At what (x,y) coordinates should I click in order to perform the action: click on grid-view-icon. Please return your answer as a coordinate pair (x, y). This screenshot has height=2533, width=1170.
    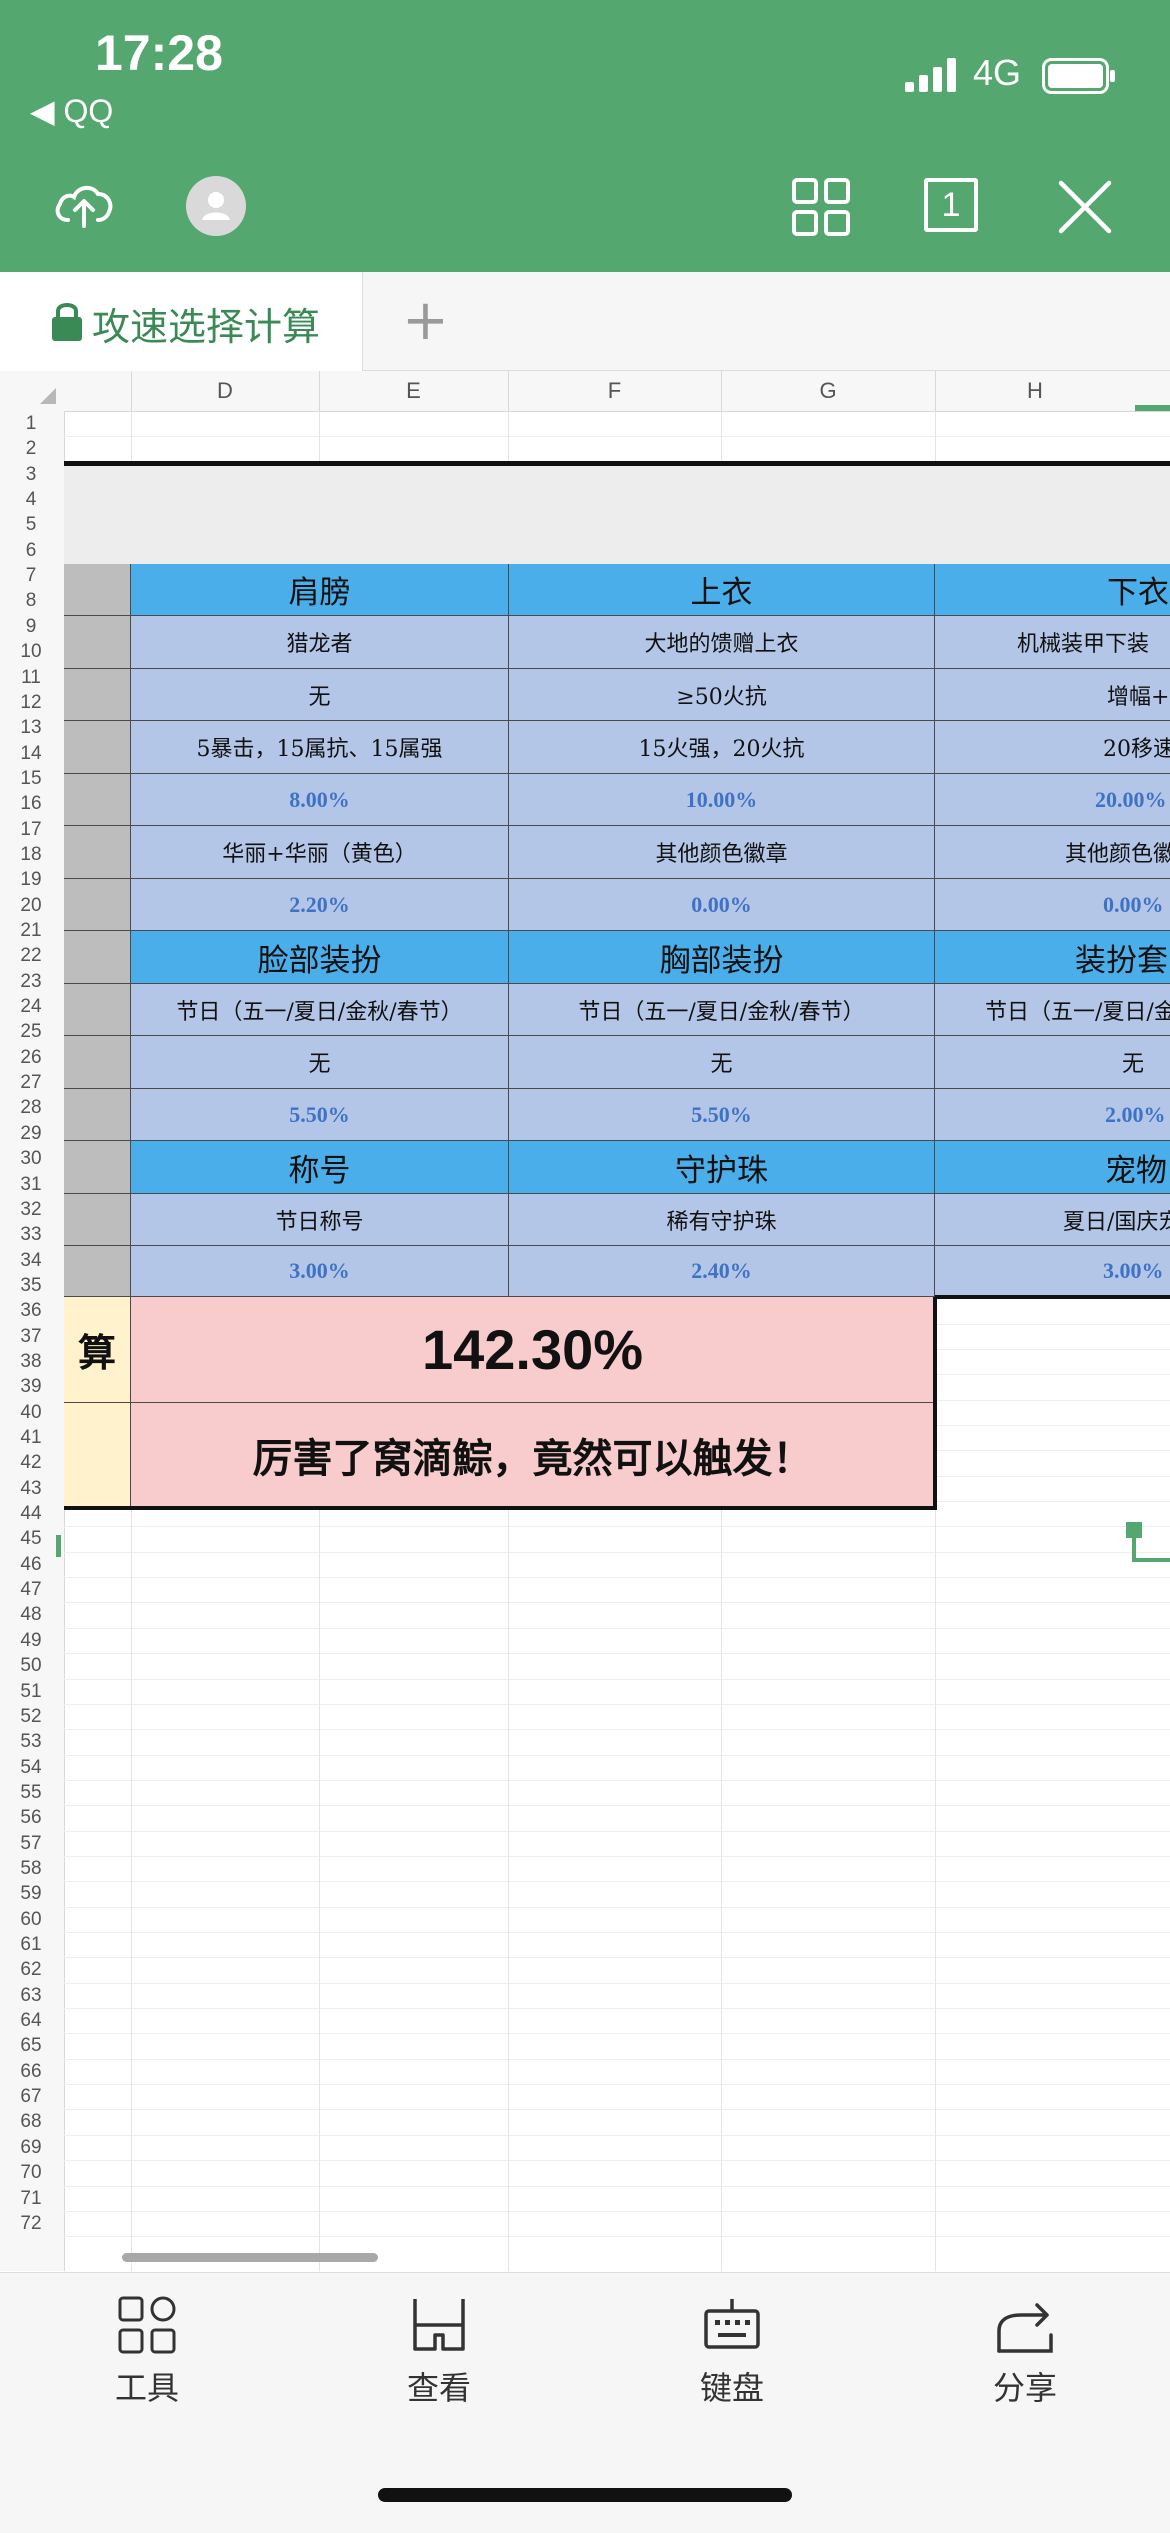
    Looking at the image, I should click on (821, 207).